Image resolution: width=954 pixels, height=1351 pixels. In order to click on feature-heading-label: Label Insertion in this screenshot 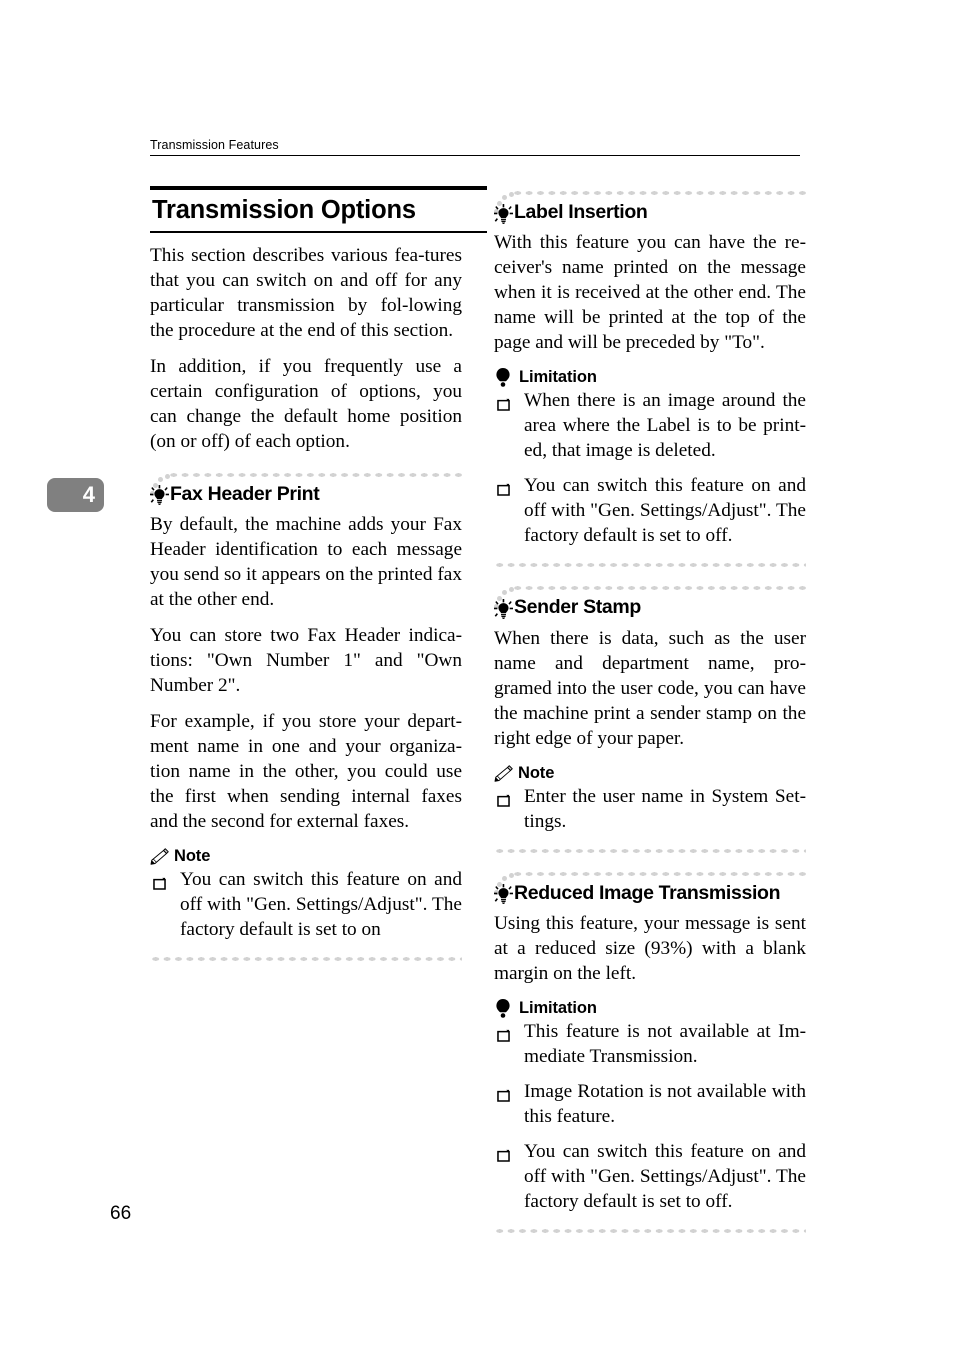, I will do `click(581, 212)`.